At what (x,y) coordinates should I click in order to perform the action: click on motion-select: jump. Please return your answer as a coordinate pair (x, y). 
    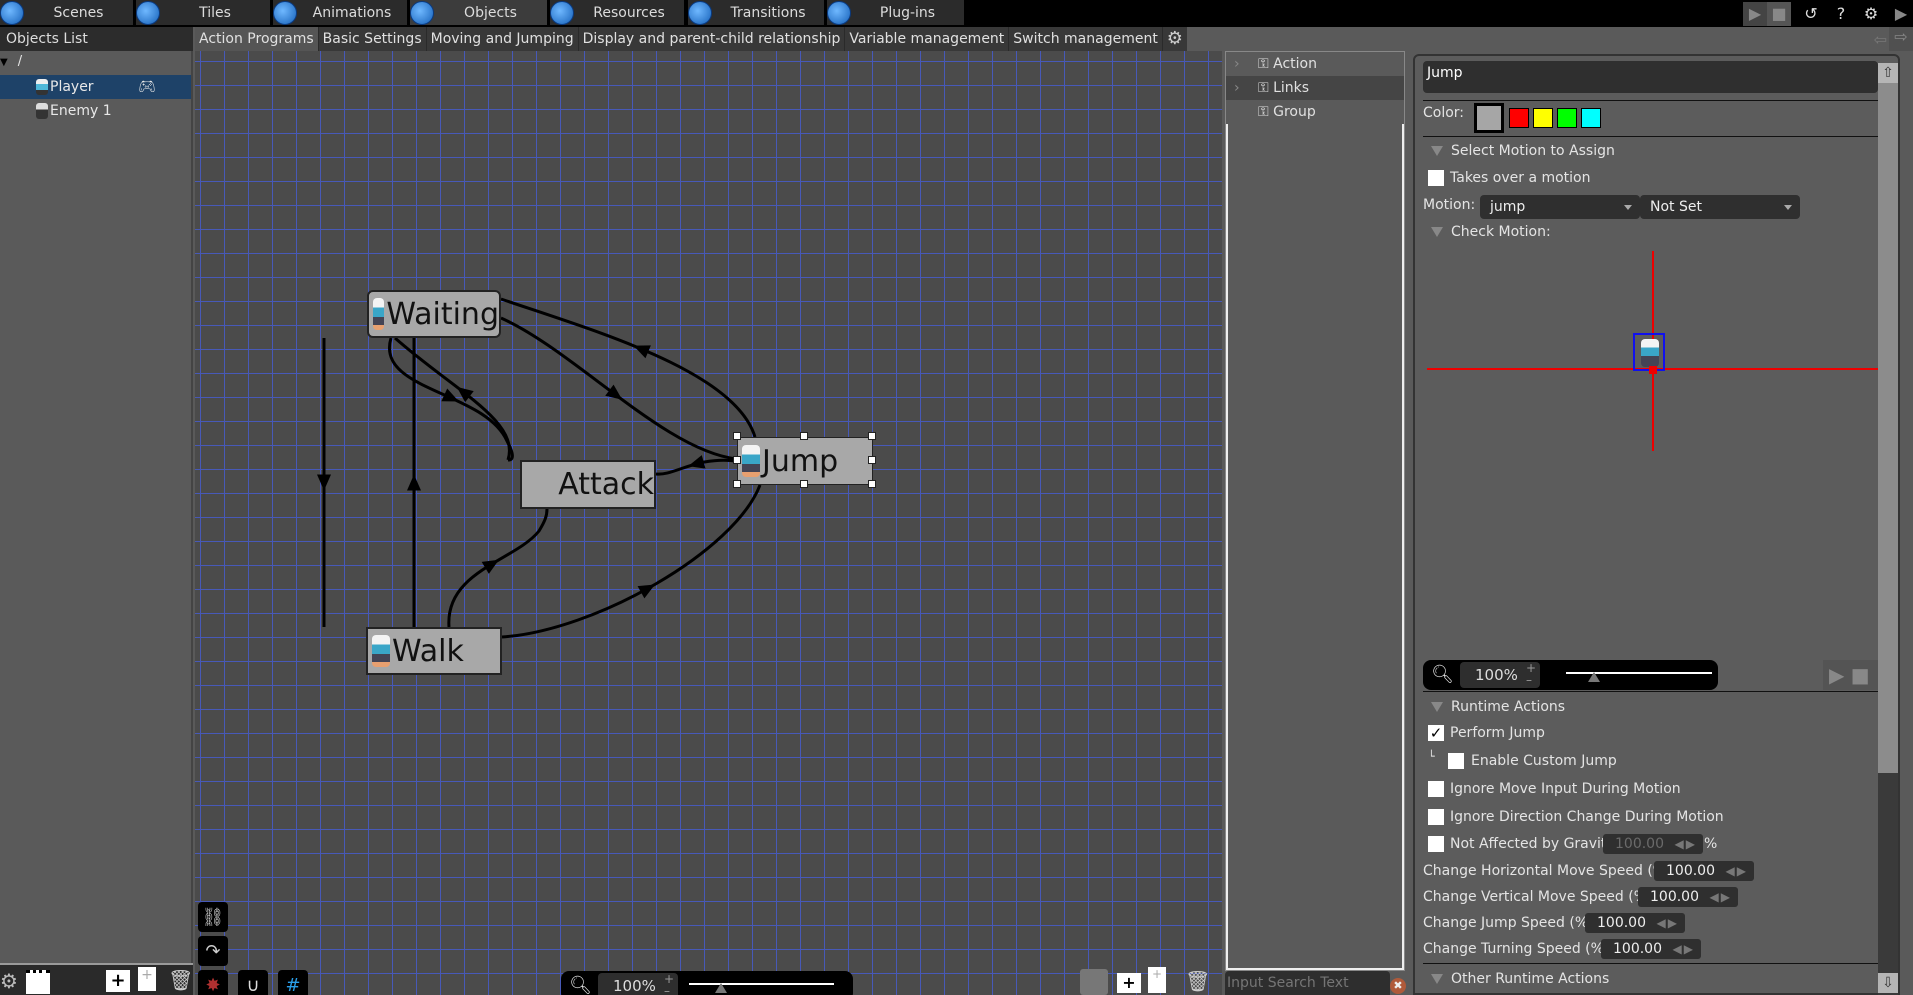
    Looking at the image, I should click on (1560, 207).